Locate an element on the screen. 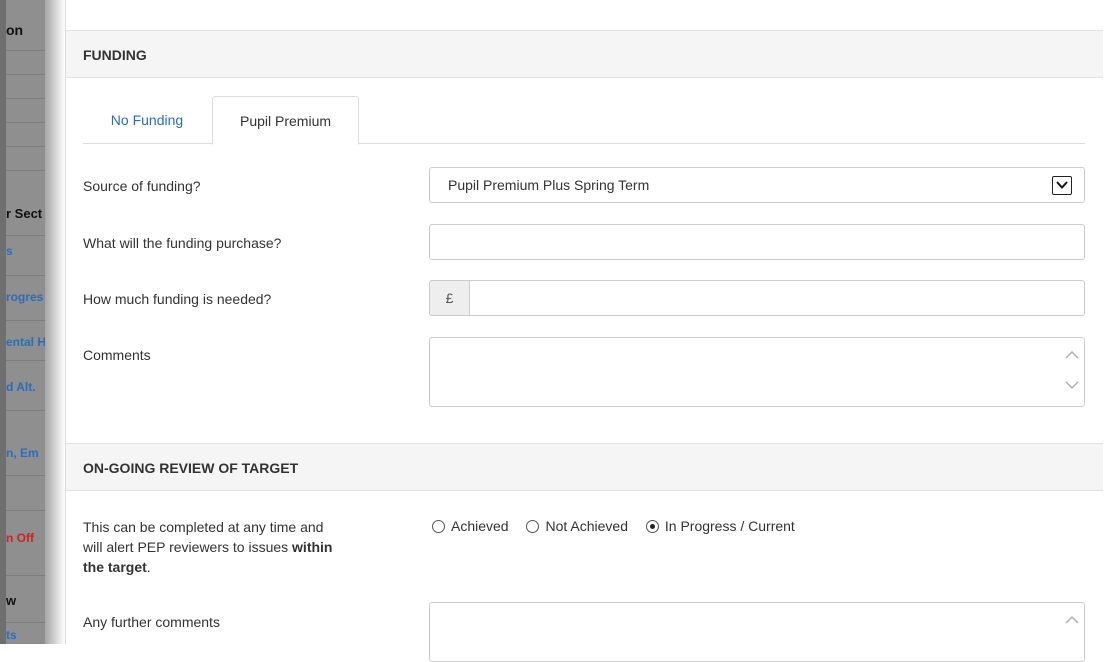 This screenshot has height=662, width=1112. sidebar-item: s is located at coordinates (25, 251).